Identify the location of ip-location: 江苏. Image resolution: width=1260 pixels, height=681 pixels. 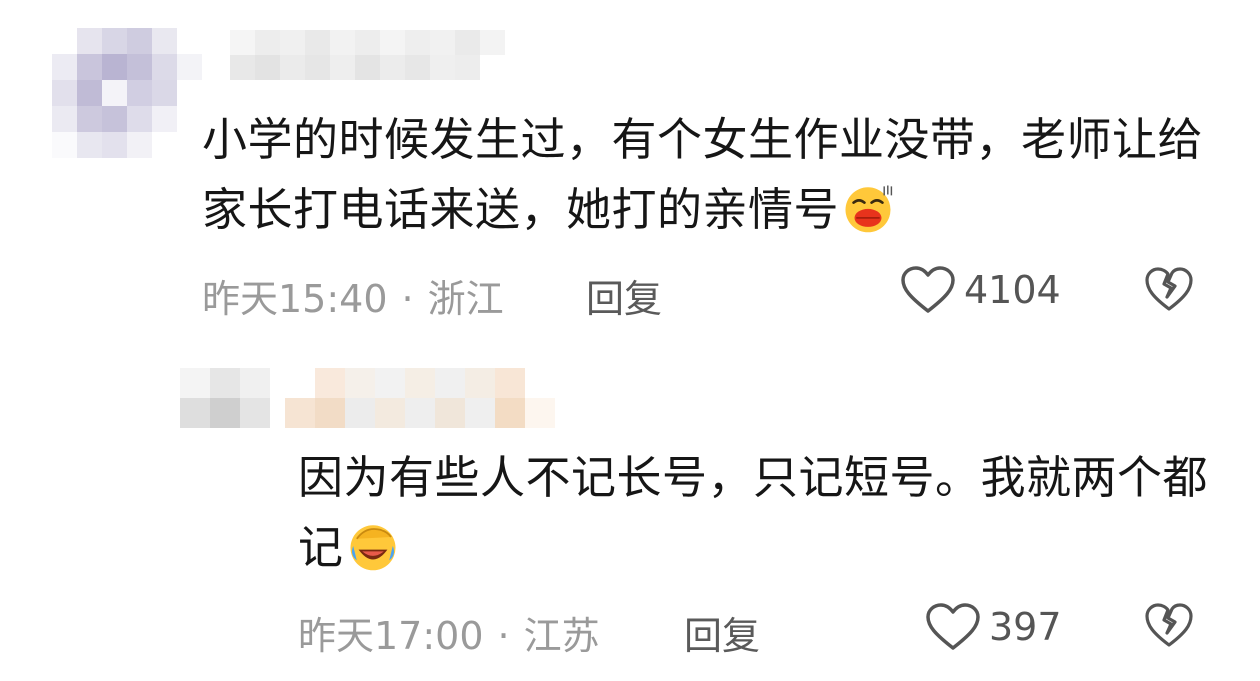
(561, 636).